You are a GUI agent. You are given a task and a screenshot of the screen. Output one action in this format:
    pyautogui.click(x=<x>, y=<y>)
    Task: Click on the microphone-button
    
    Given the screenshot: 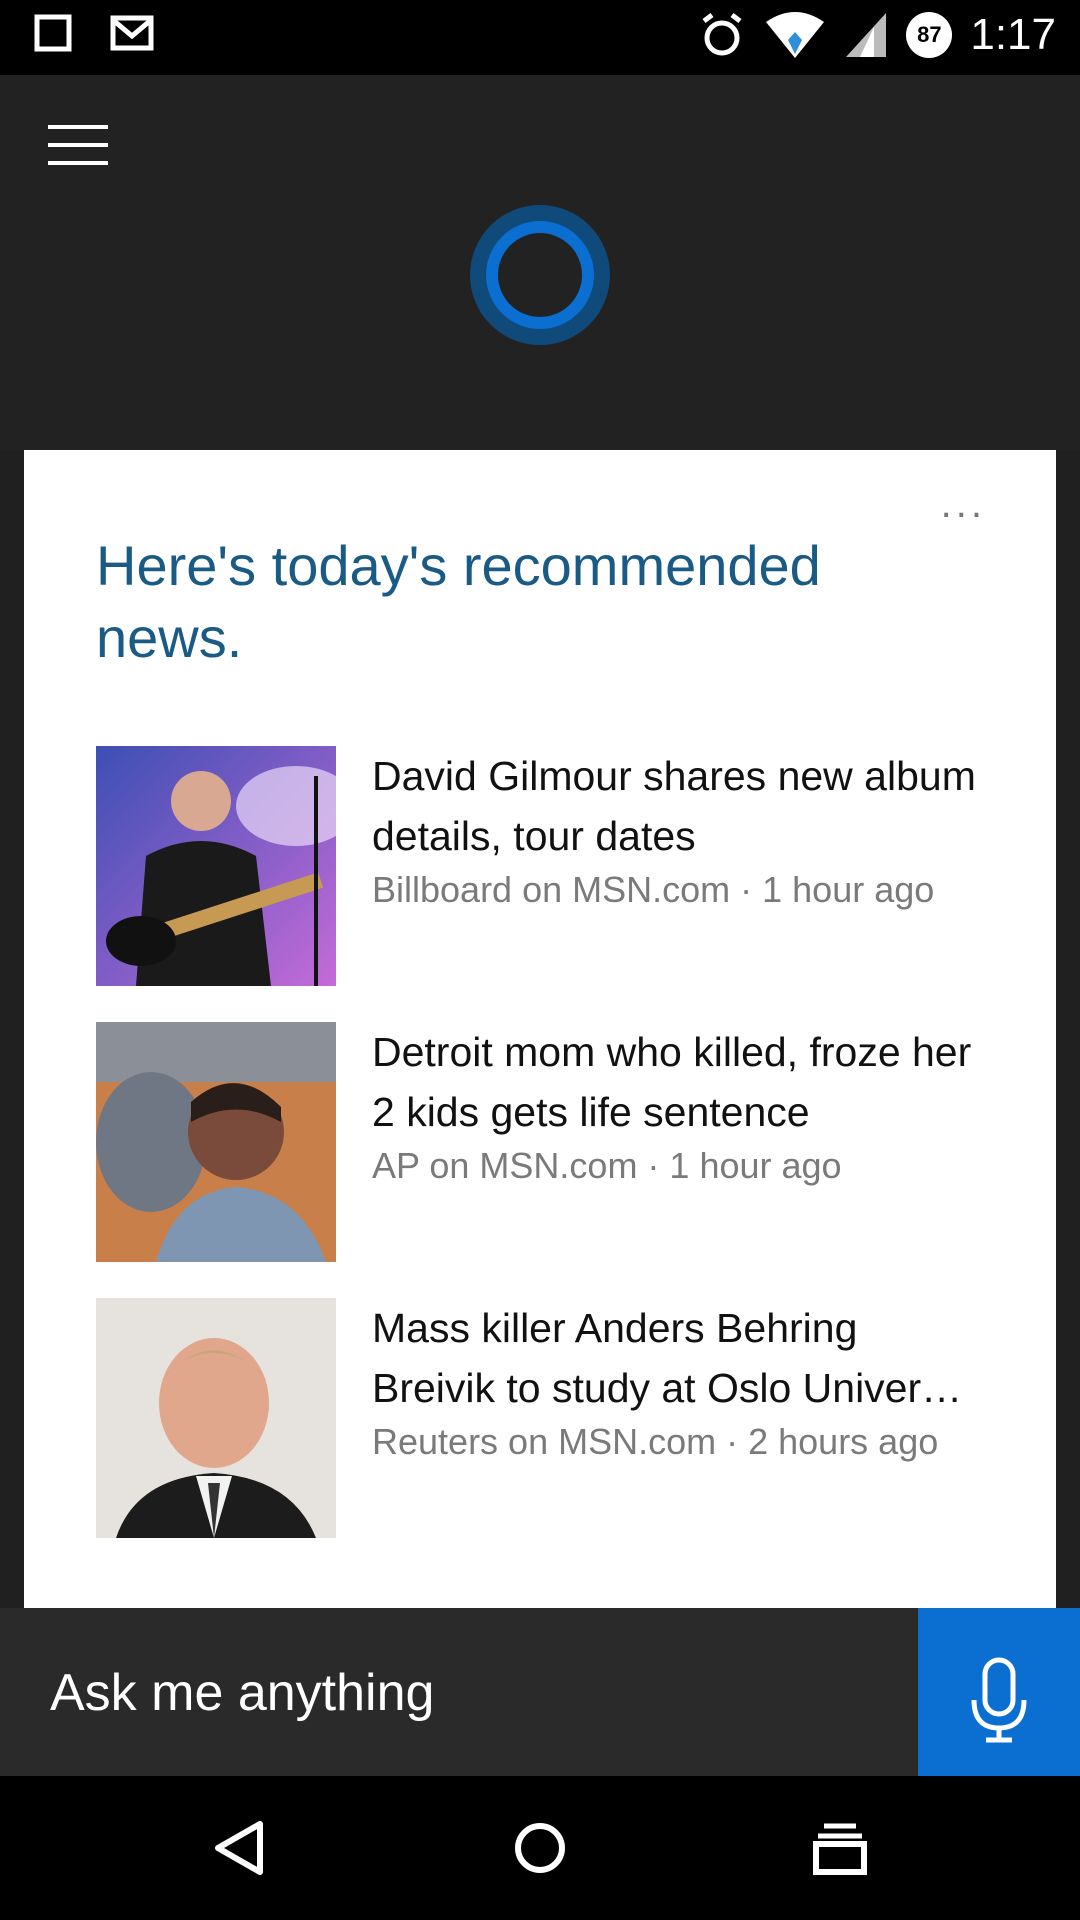 What is the action you would take?
    pyautogui.click(x=999, y=1692)
    